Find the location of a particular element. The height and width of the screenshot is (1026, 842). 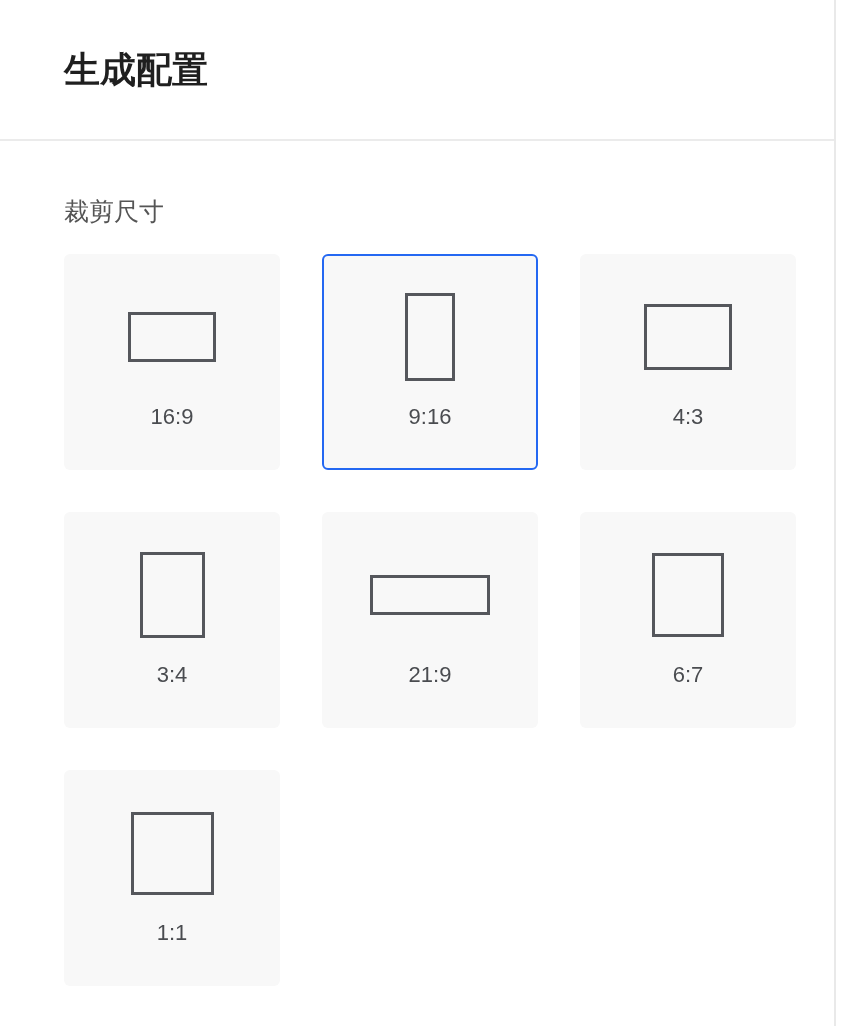

section-label: 裁剪尺寸 is located at coordinates (114, 211).